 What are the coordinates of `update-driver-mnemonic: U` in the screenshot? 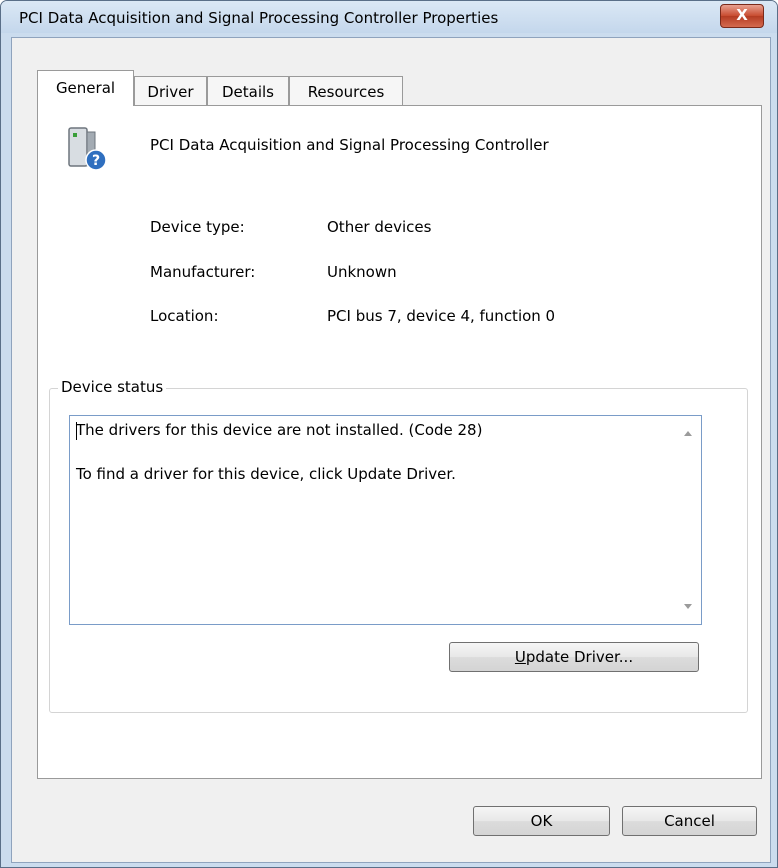 It's located at (520, 657).